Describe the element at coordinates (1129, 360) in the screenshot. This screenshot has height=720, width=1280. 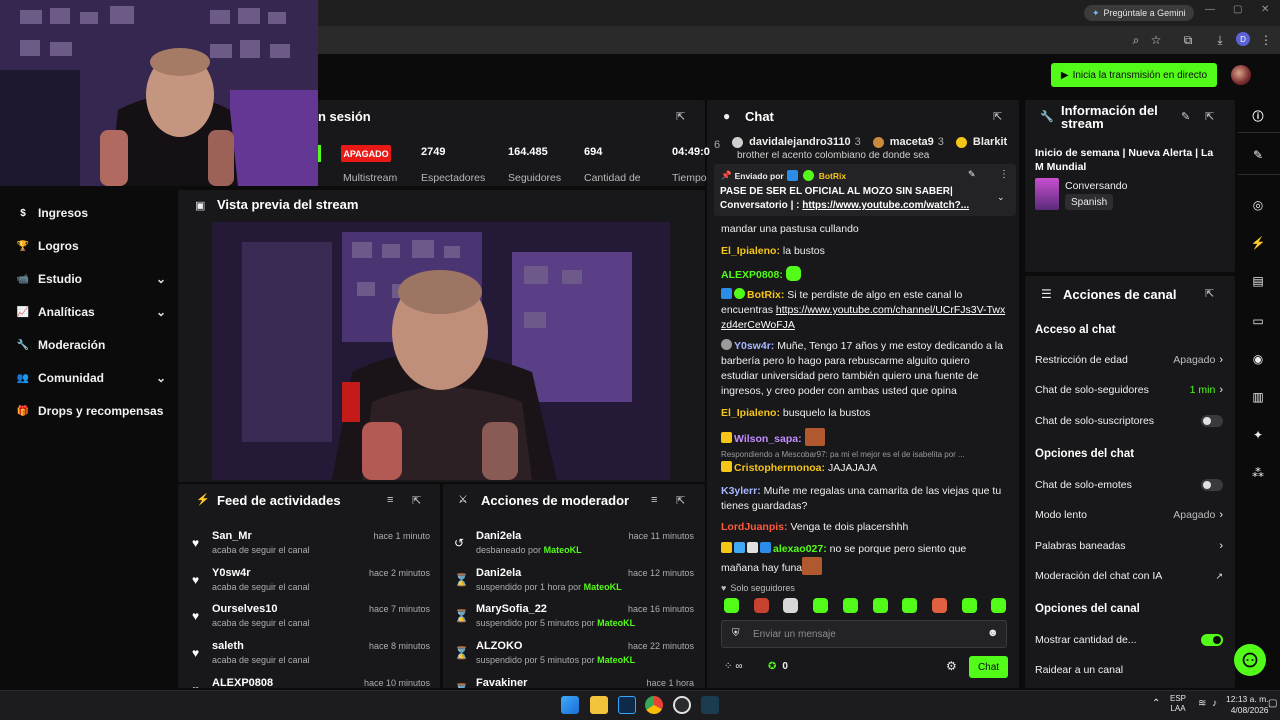
I see `channel-option: Restricción de edad Apagado ›` at that location.